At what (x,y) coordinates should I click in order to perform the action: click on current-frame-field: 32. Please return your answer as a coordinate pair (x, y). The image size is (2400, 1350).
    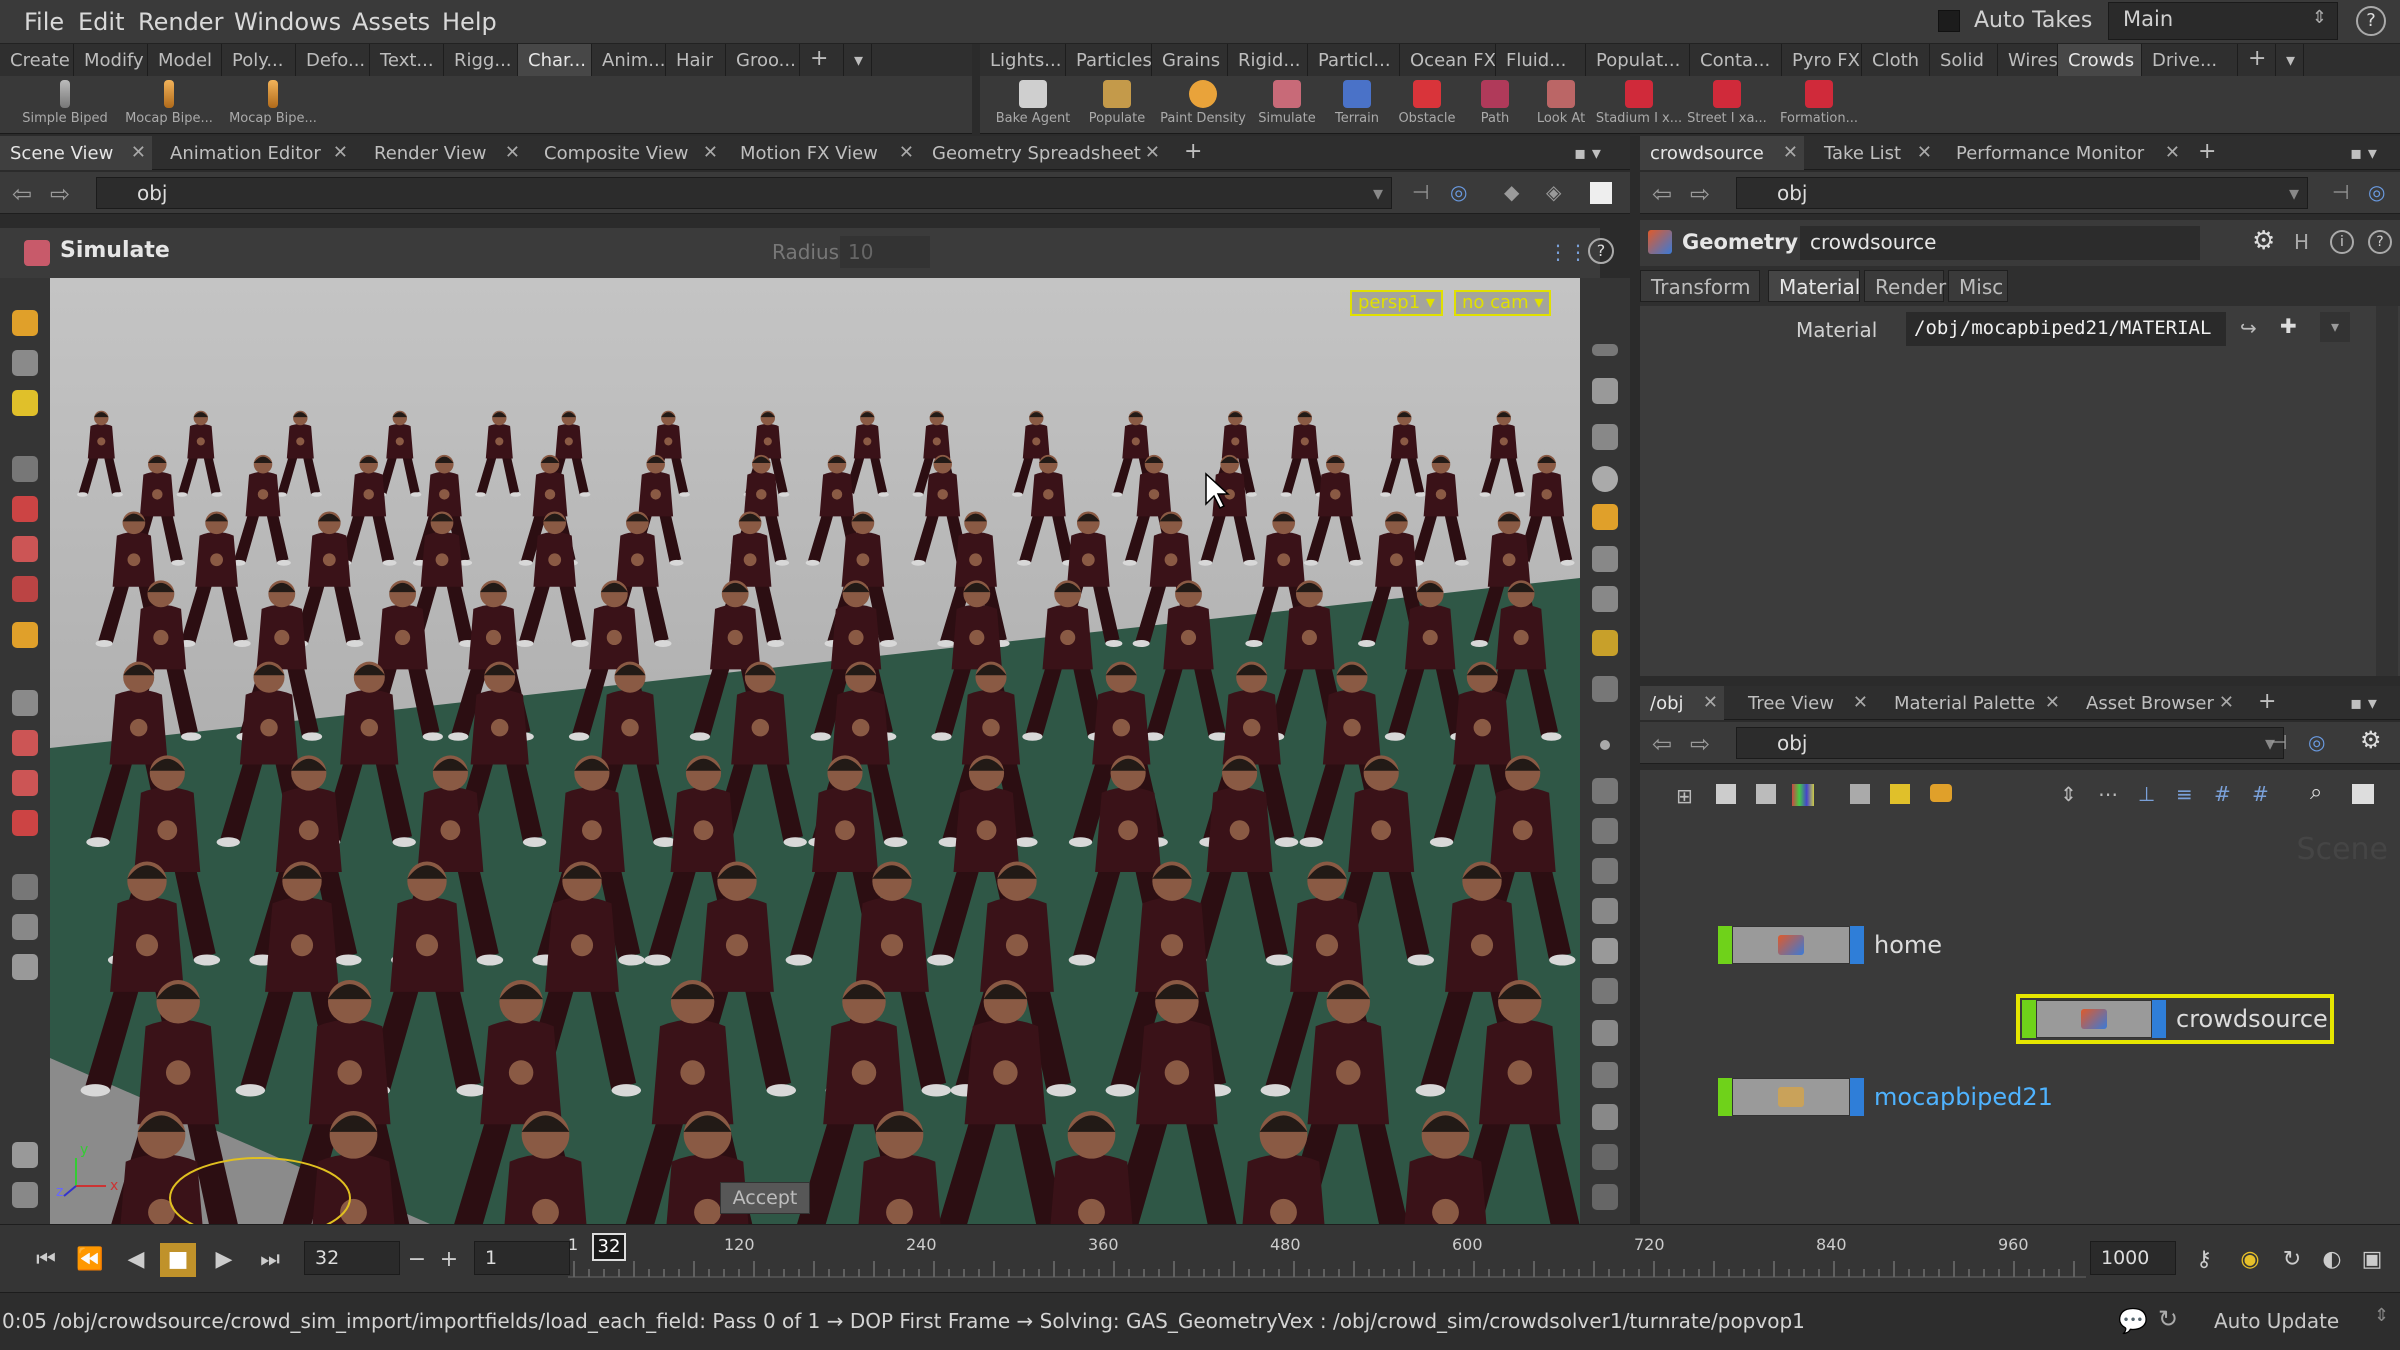
    Looking at the image, I should click on (352, 1258).